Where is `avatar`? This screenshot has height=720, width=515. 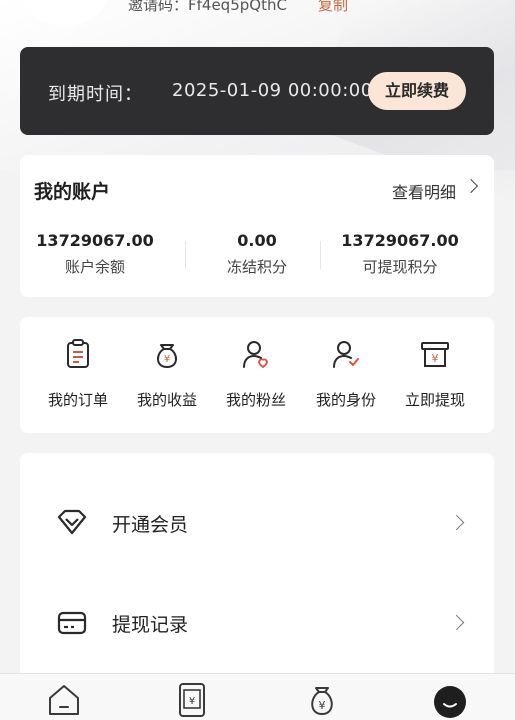 avatar is located at coordinates (65, 13).